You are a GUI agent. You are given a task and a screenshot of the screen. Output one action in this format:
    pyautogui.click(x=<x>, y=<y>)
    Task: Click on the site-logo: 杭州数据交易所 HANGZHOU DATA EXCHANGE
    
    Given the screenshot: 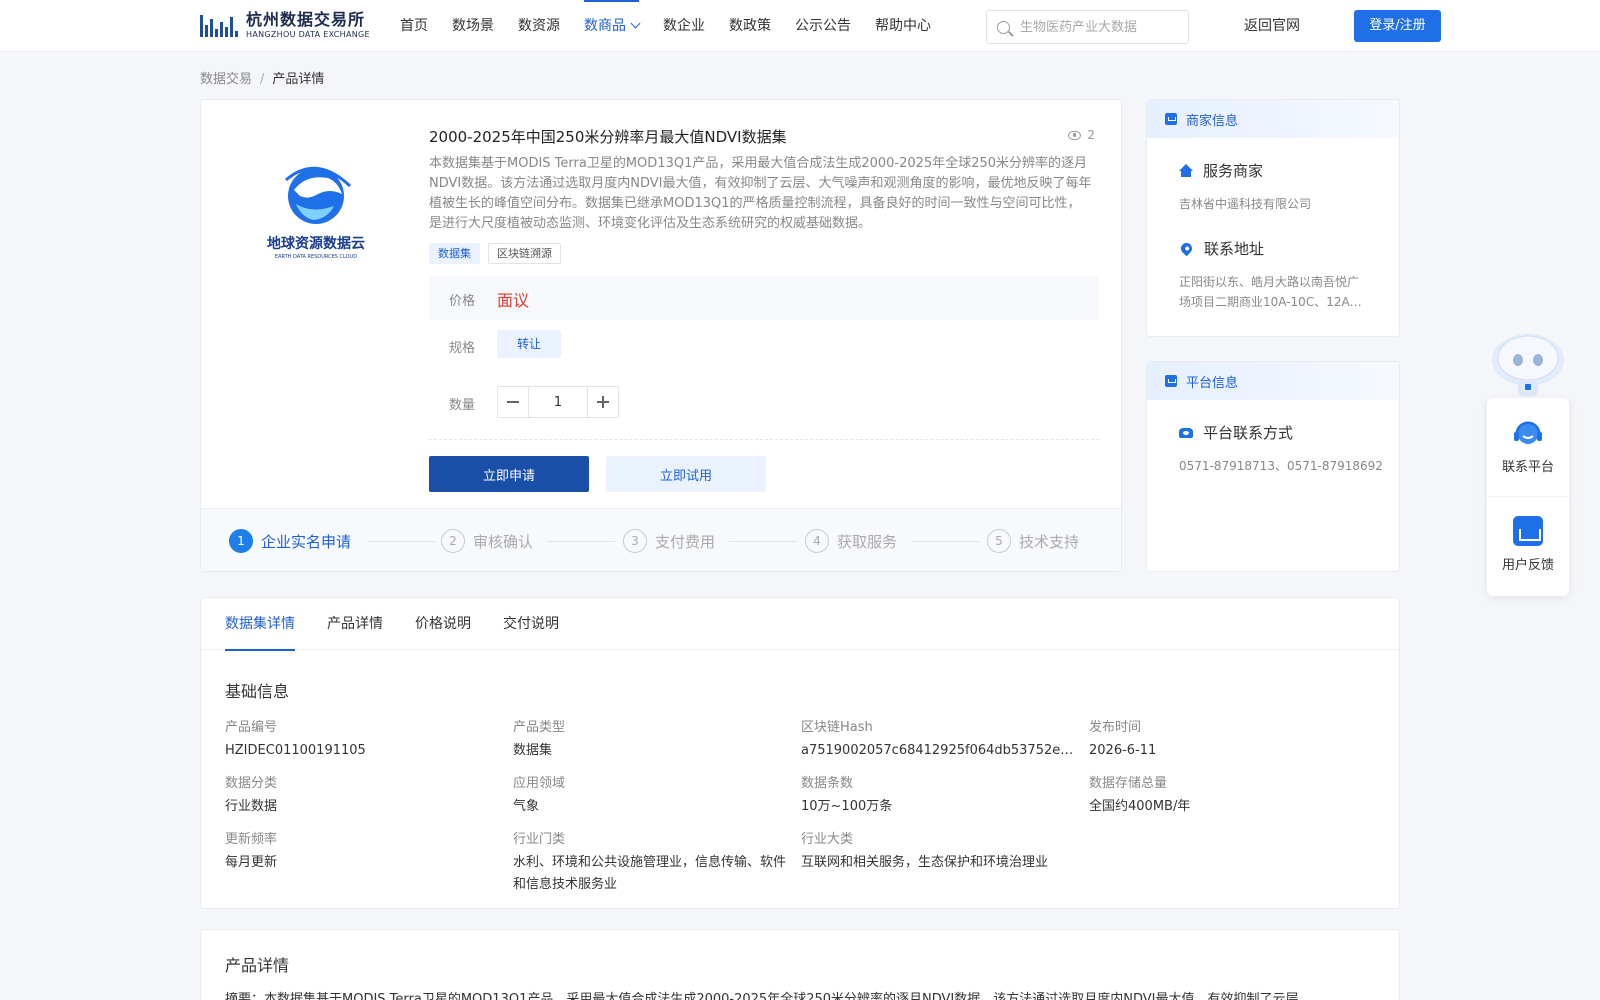 What is the action you would take?
    pyautogui.click(x=285, y=25)
    